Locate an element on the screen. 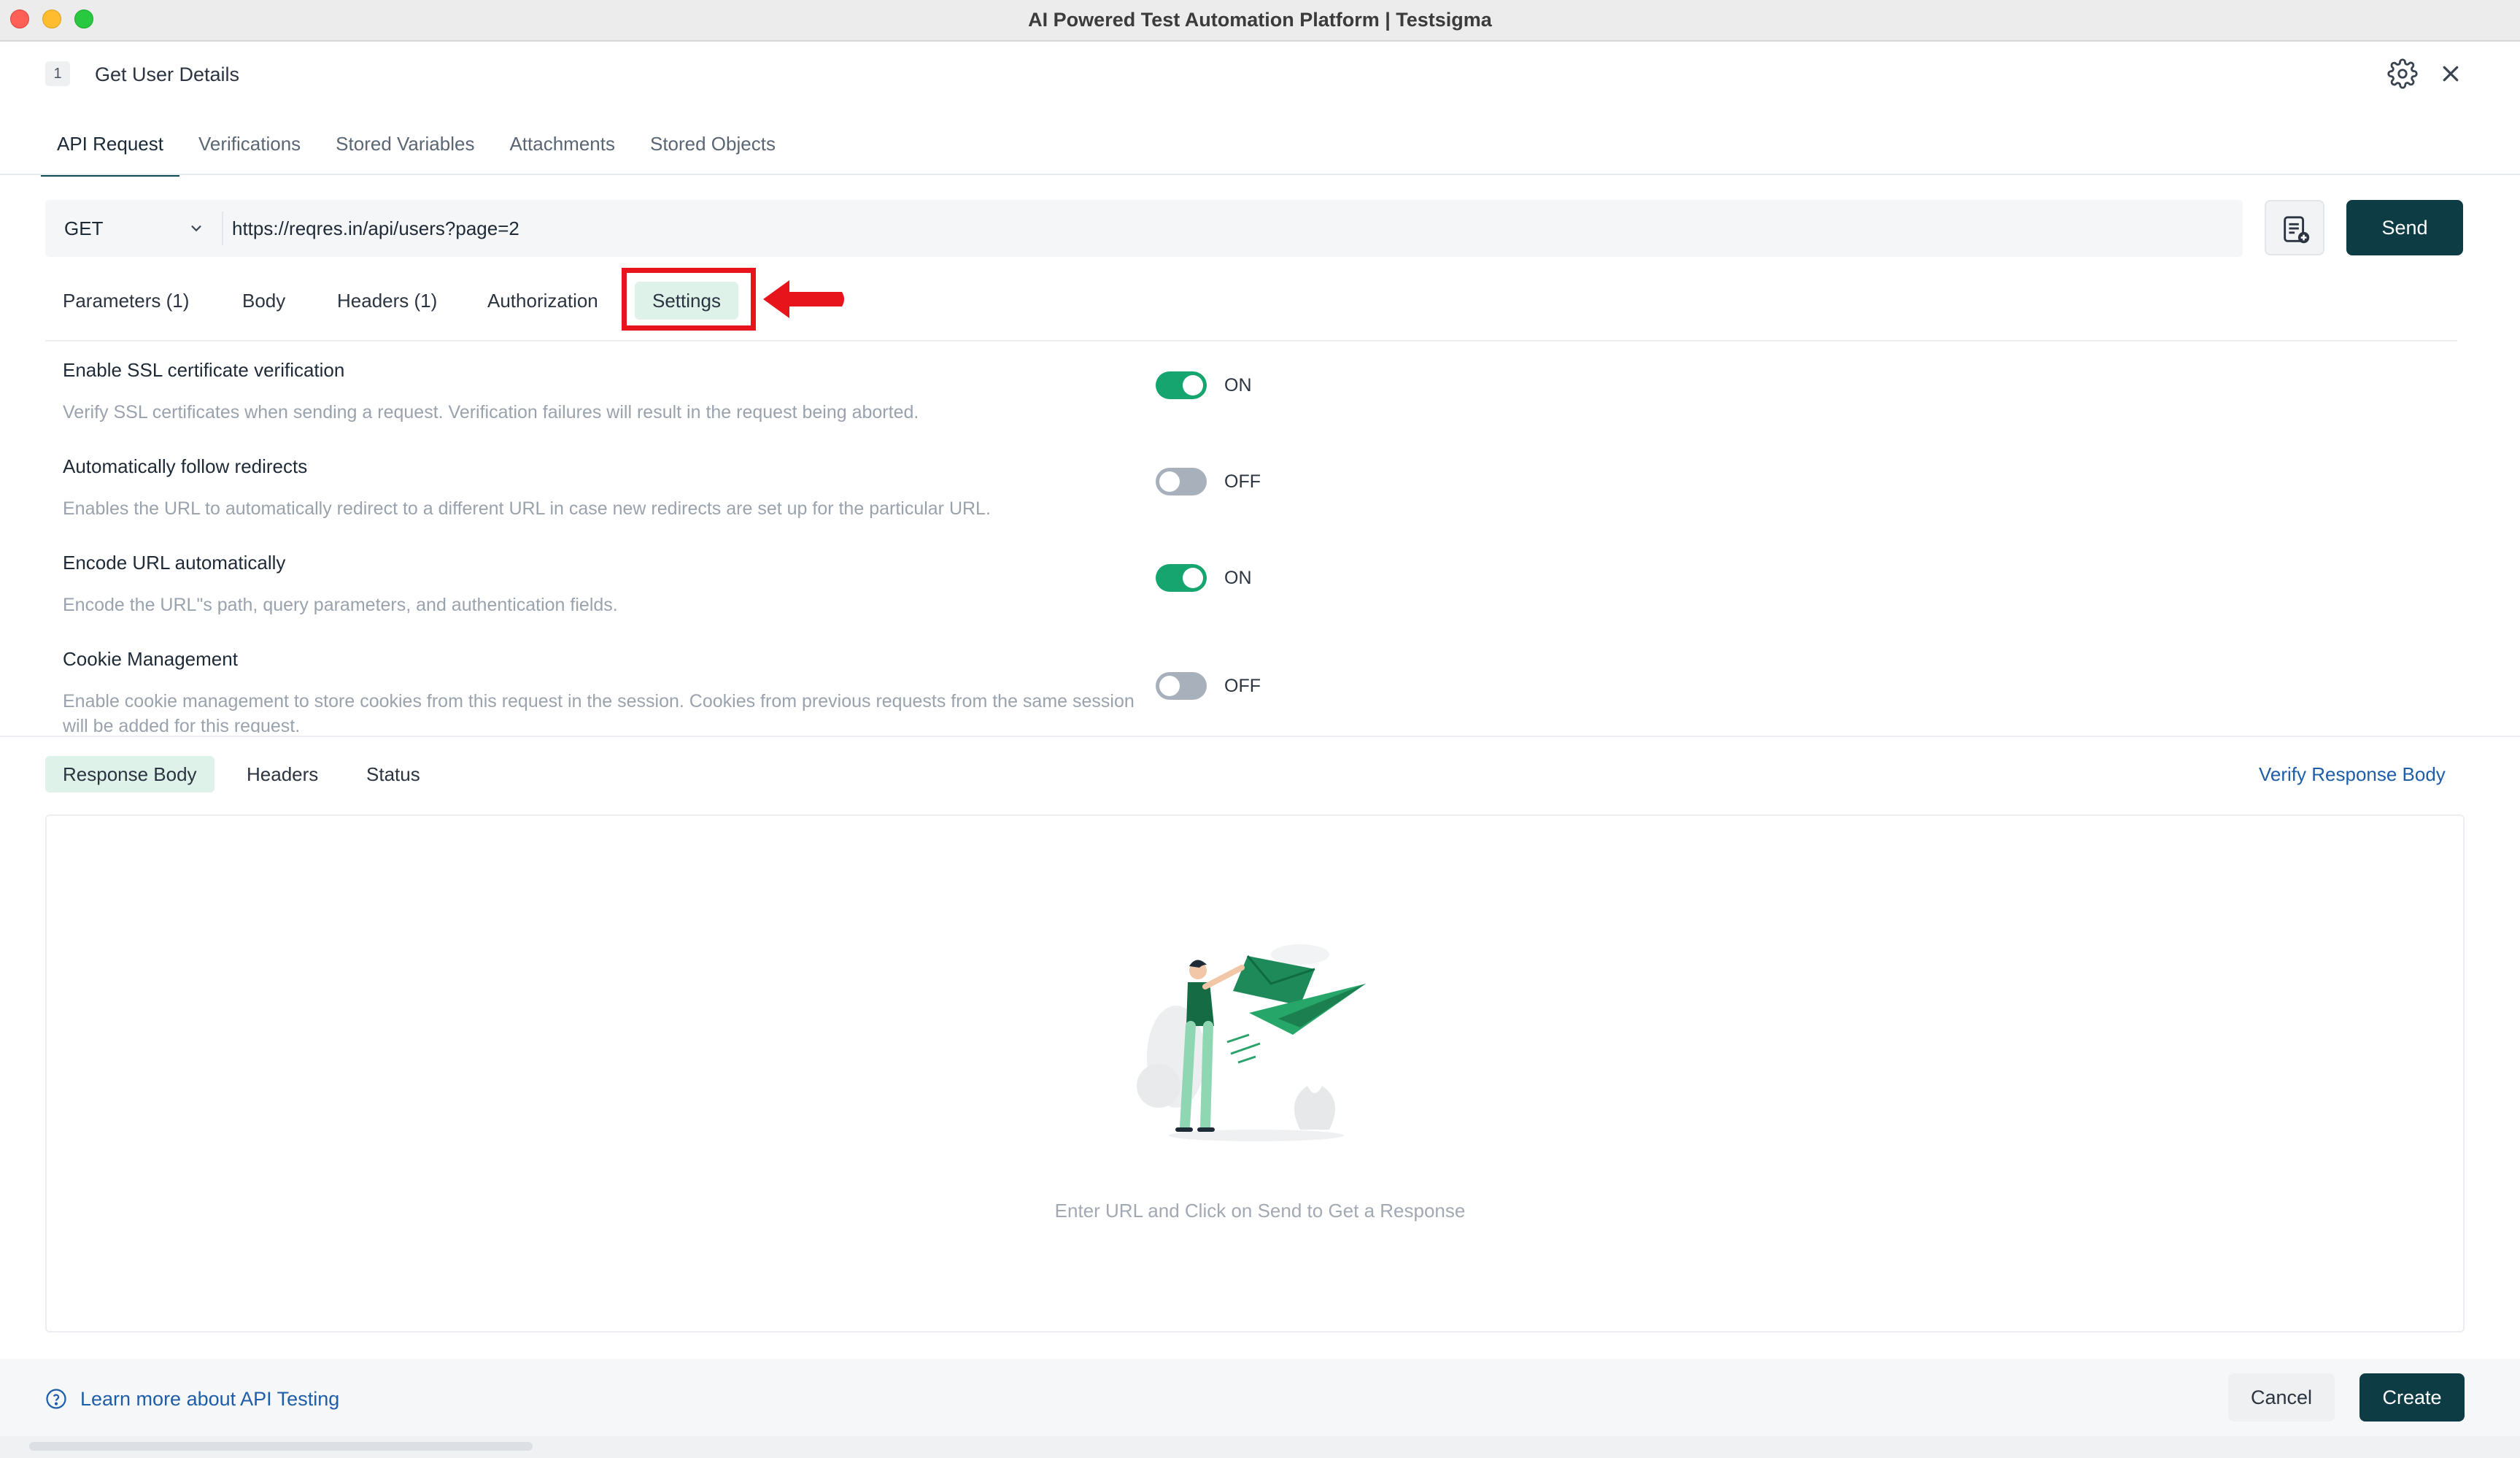 The height and width of the screenshot is (1458, 2520). step-number-badge: 1 is located at coordinates (58, 73).